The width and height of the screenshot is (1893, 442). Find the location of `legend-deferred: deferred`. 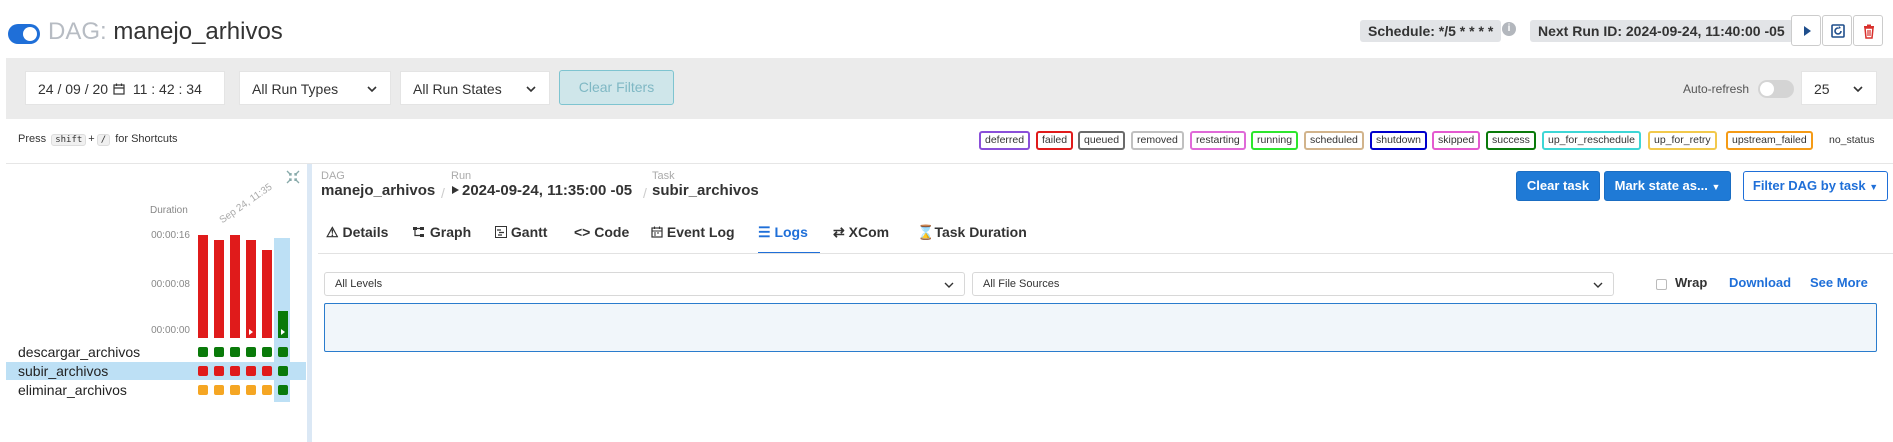

legend-deferred: deferred is located at coordinates (1005, 140).